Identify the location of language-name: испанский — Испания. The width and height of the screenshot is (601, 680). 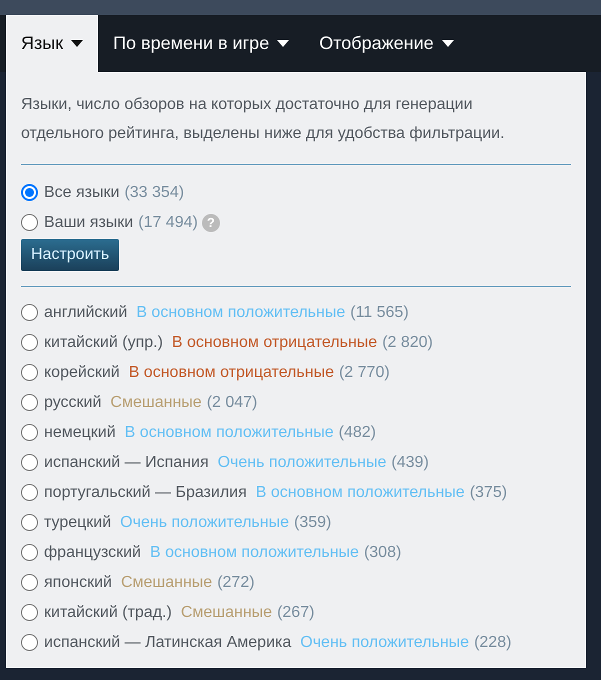
(126, 463).